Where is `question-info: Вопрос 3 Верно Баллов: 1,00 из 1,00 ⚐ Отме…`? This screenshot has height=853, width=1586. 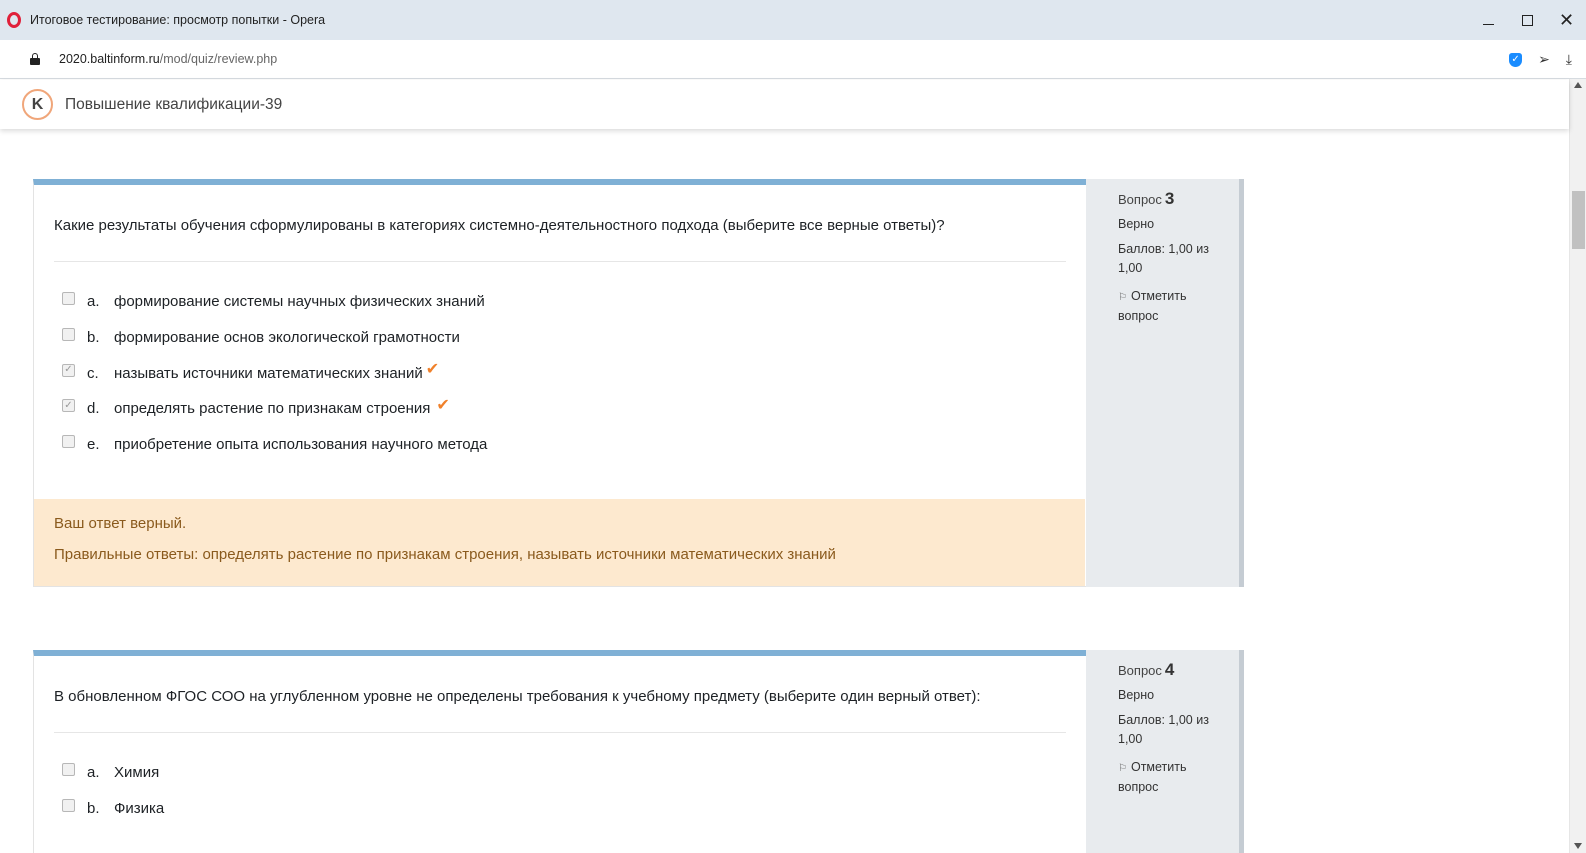 question-info: Вопрос 3 Верно Баллов: 1,00 из 1,00 ⚐ Отме… is located at coordinates (1165, 383).